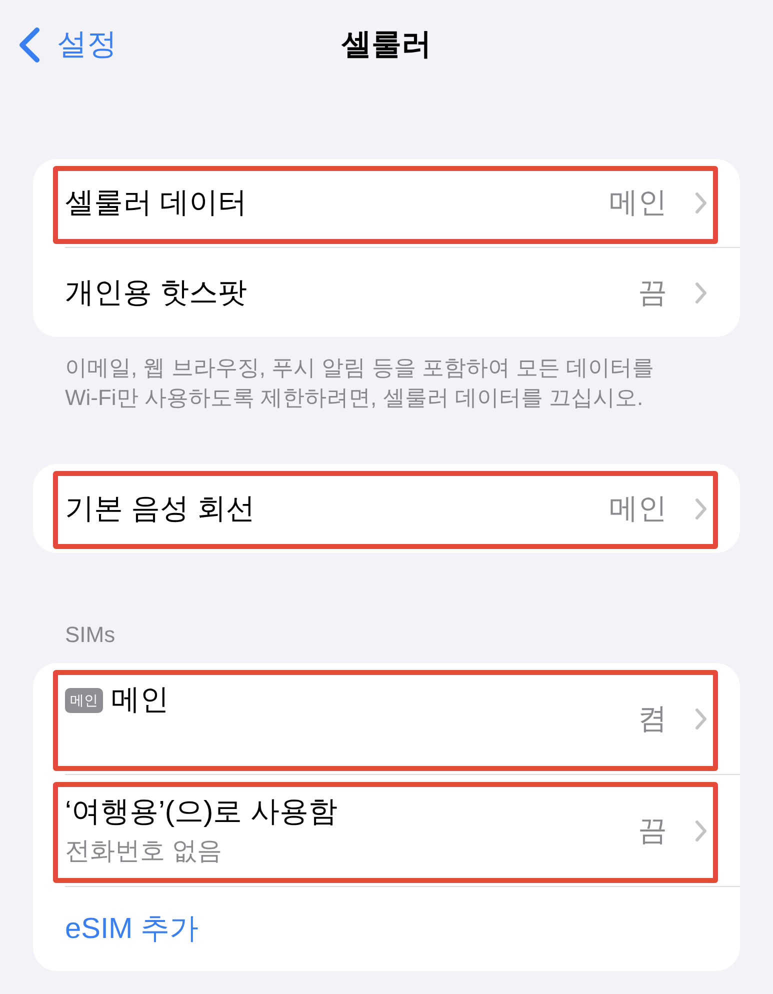  Describe the element at coordinates (140, 700) in the screenshot. I see `row-label: 메인` at that location.